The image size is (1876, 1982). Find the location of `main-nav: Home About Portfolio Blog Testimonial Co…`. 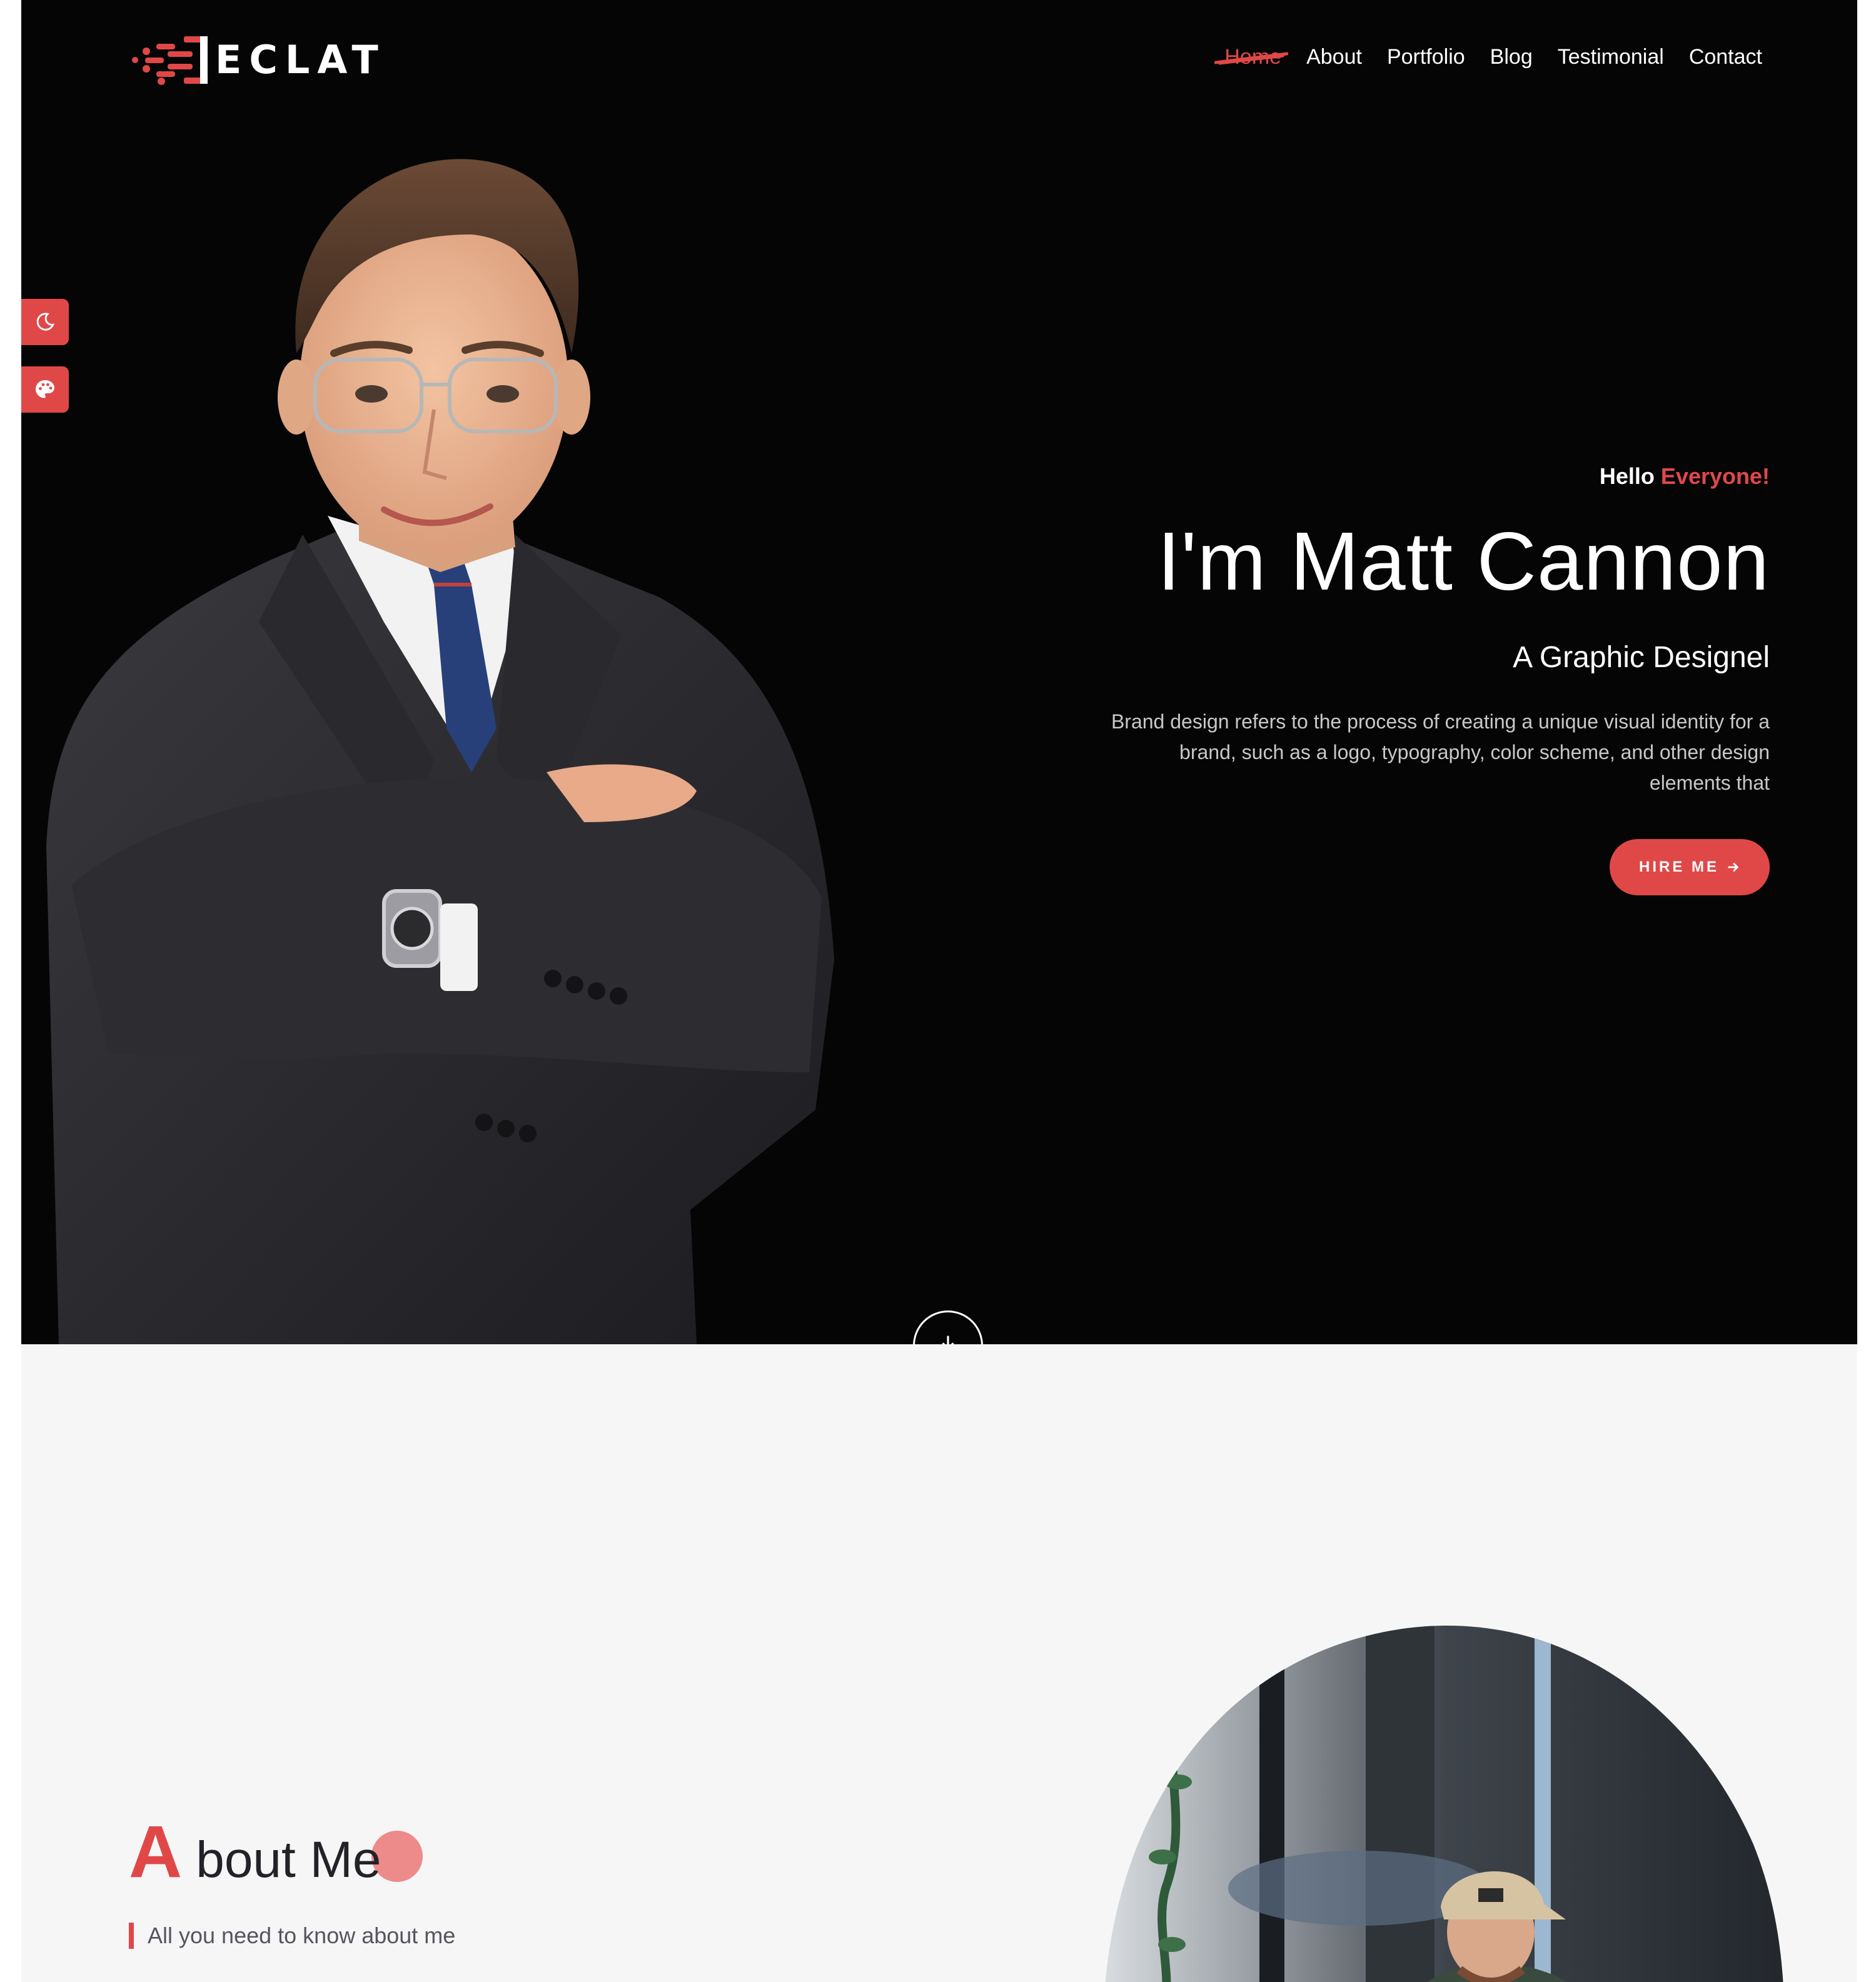

main-nav: Home About Portfolio Blog Testimonial Co… is located at coordinates (1480, 57).